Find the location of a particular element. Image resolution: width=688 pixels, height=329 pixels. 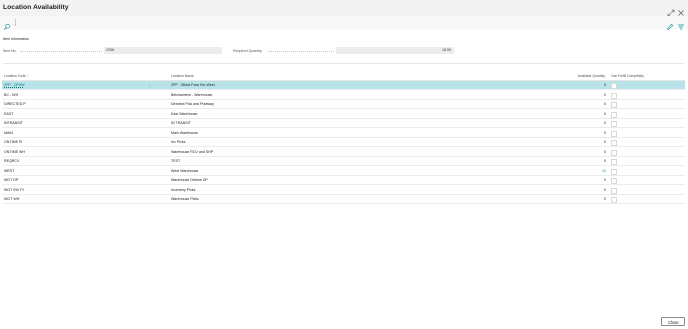

filter-icon is located at coordinates (681, 24).